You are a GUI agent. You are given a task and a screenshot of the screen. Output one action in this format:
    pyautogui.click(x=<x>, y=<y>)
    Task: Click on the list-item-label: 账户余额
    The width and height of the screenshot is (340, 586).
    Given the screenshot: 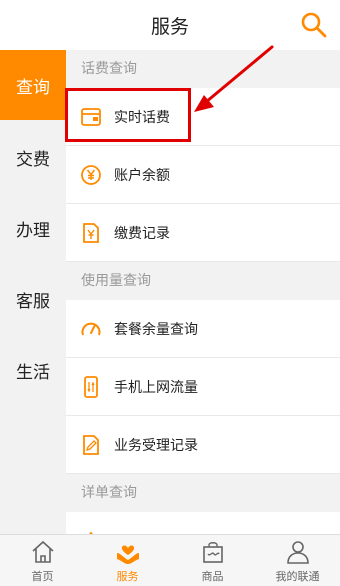 What is the action you would take?
    pyautogui.click(x=142, y=176)
    